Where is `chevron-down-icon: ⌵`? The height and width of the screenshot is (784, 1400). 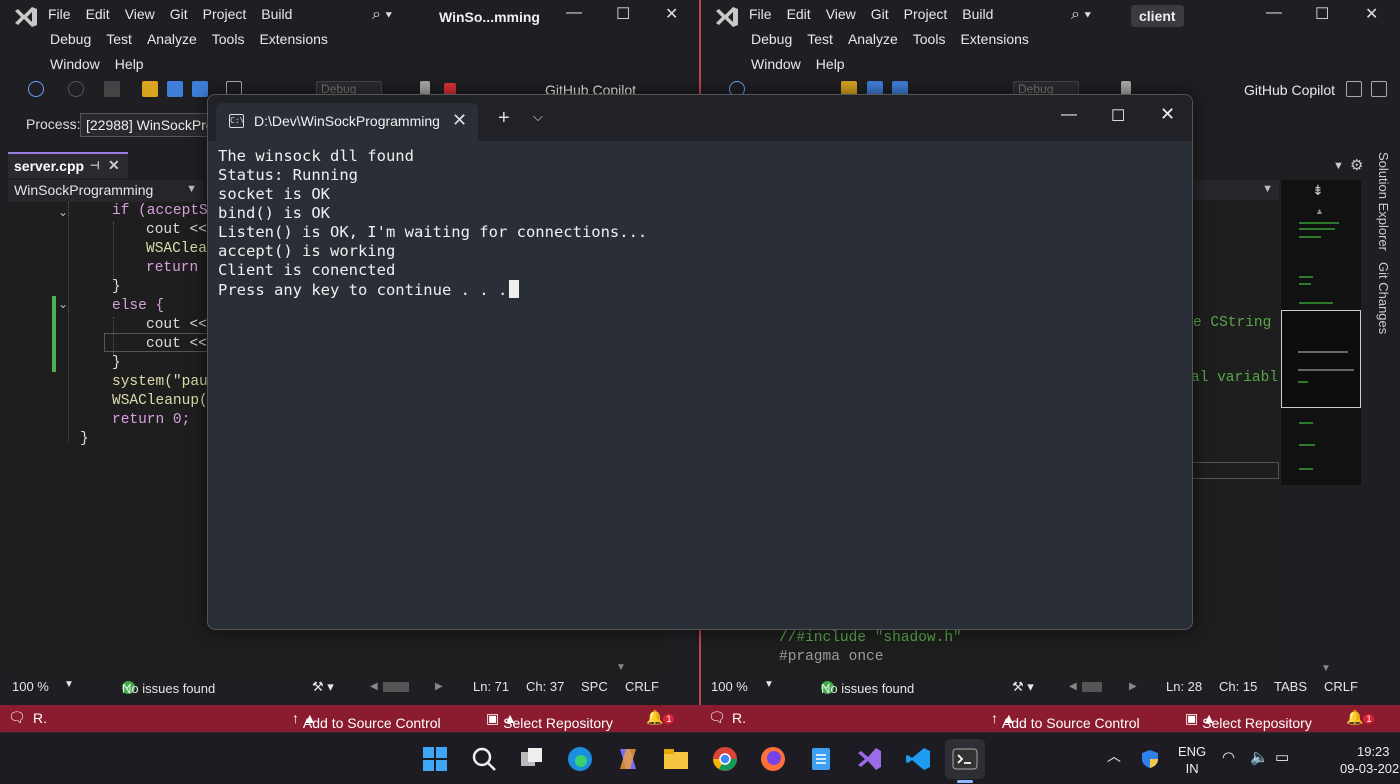
chevron-down-icon: ⌵ is located at coordinates (538, 117).